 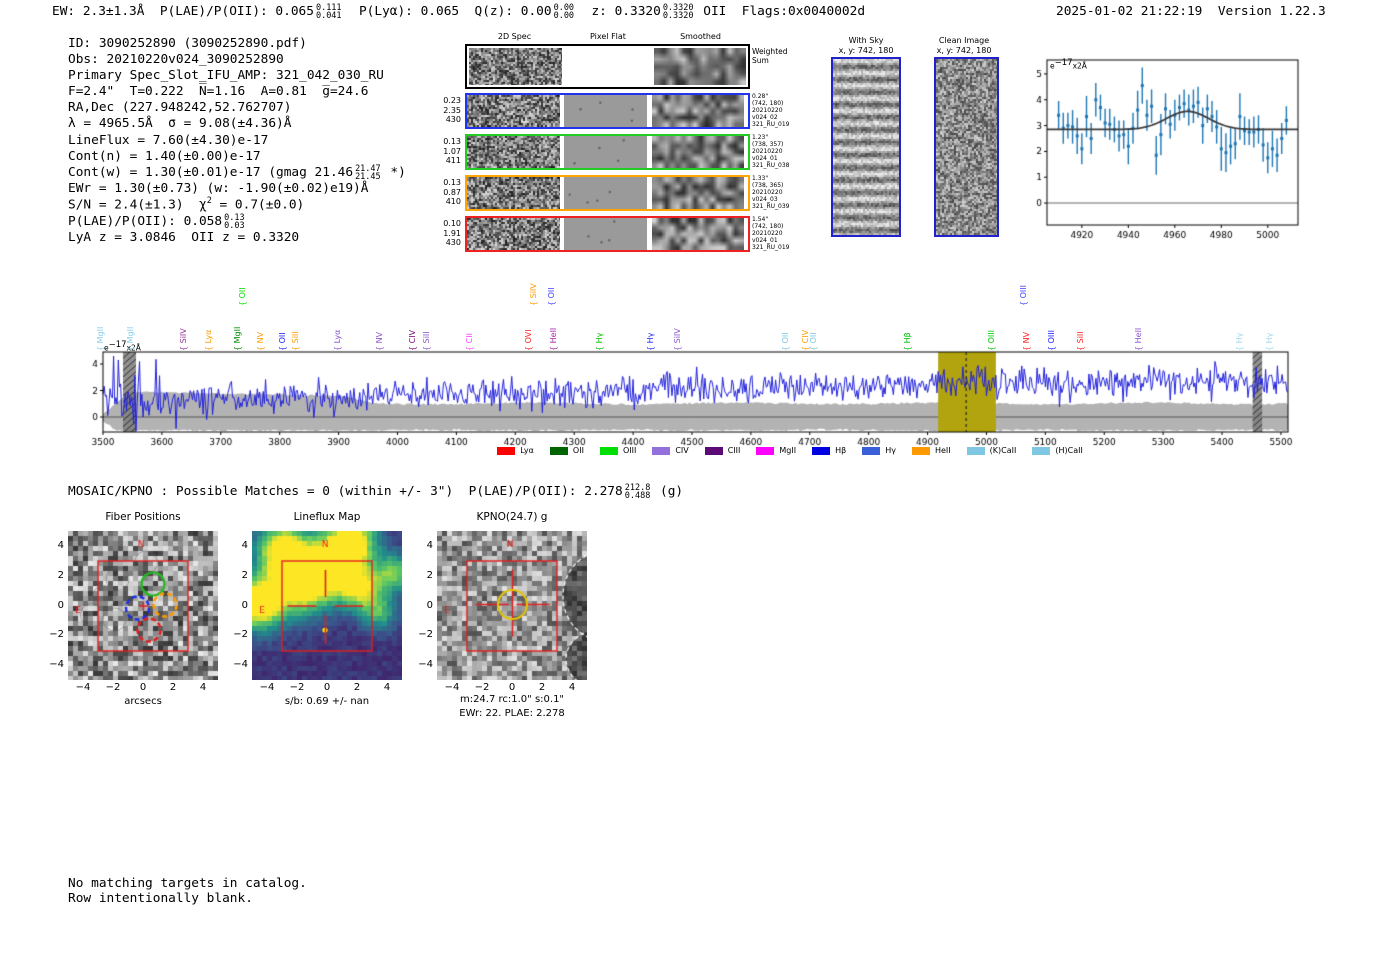 What do you see at coordinates (452, 687) in the screenshot?
I see `x-tick-label: −4` at bounding box center [452, 687].